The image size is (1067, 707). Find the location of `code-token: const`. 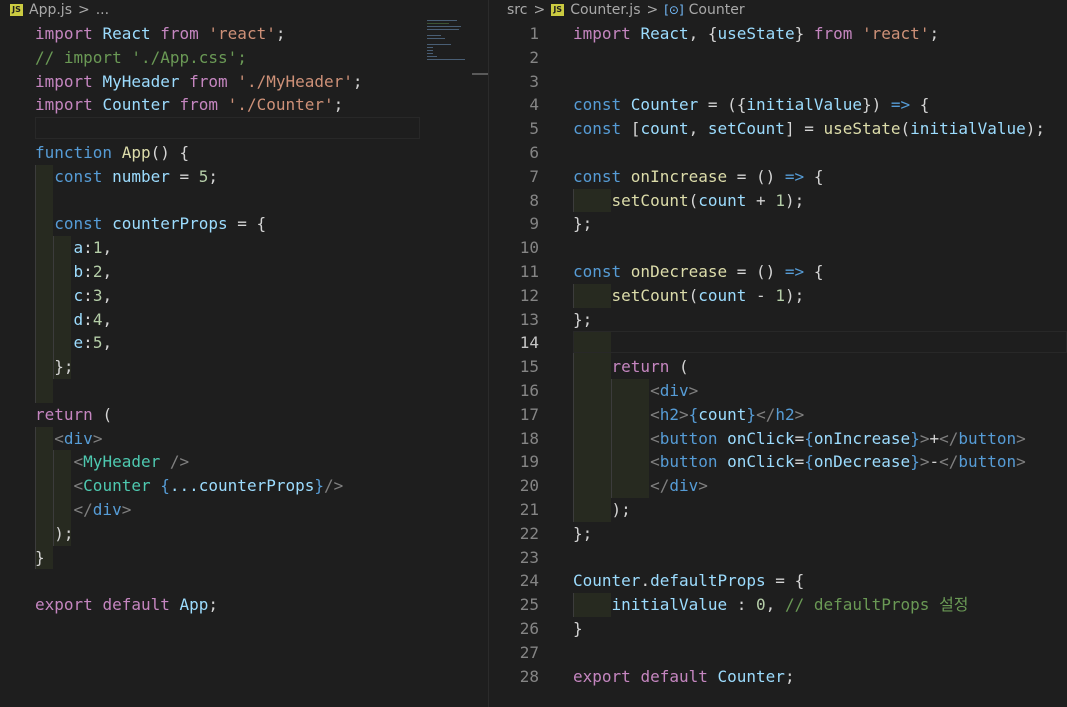

code-token: const is located at coordinates (602, 271).